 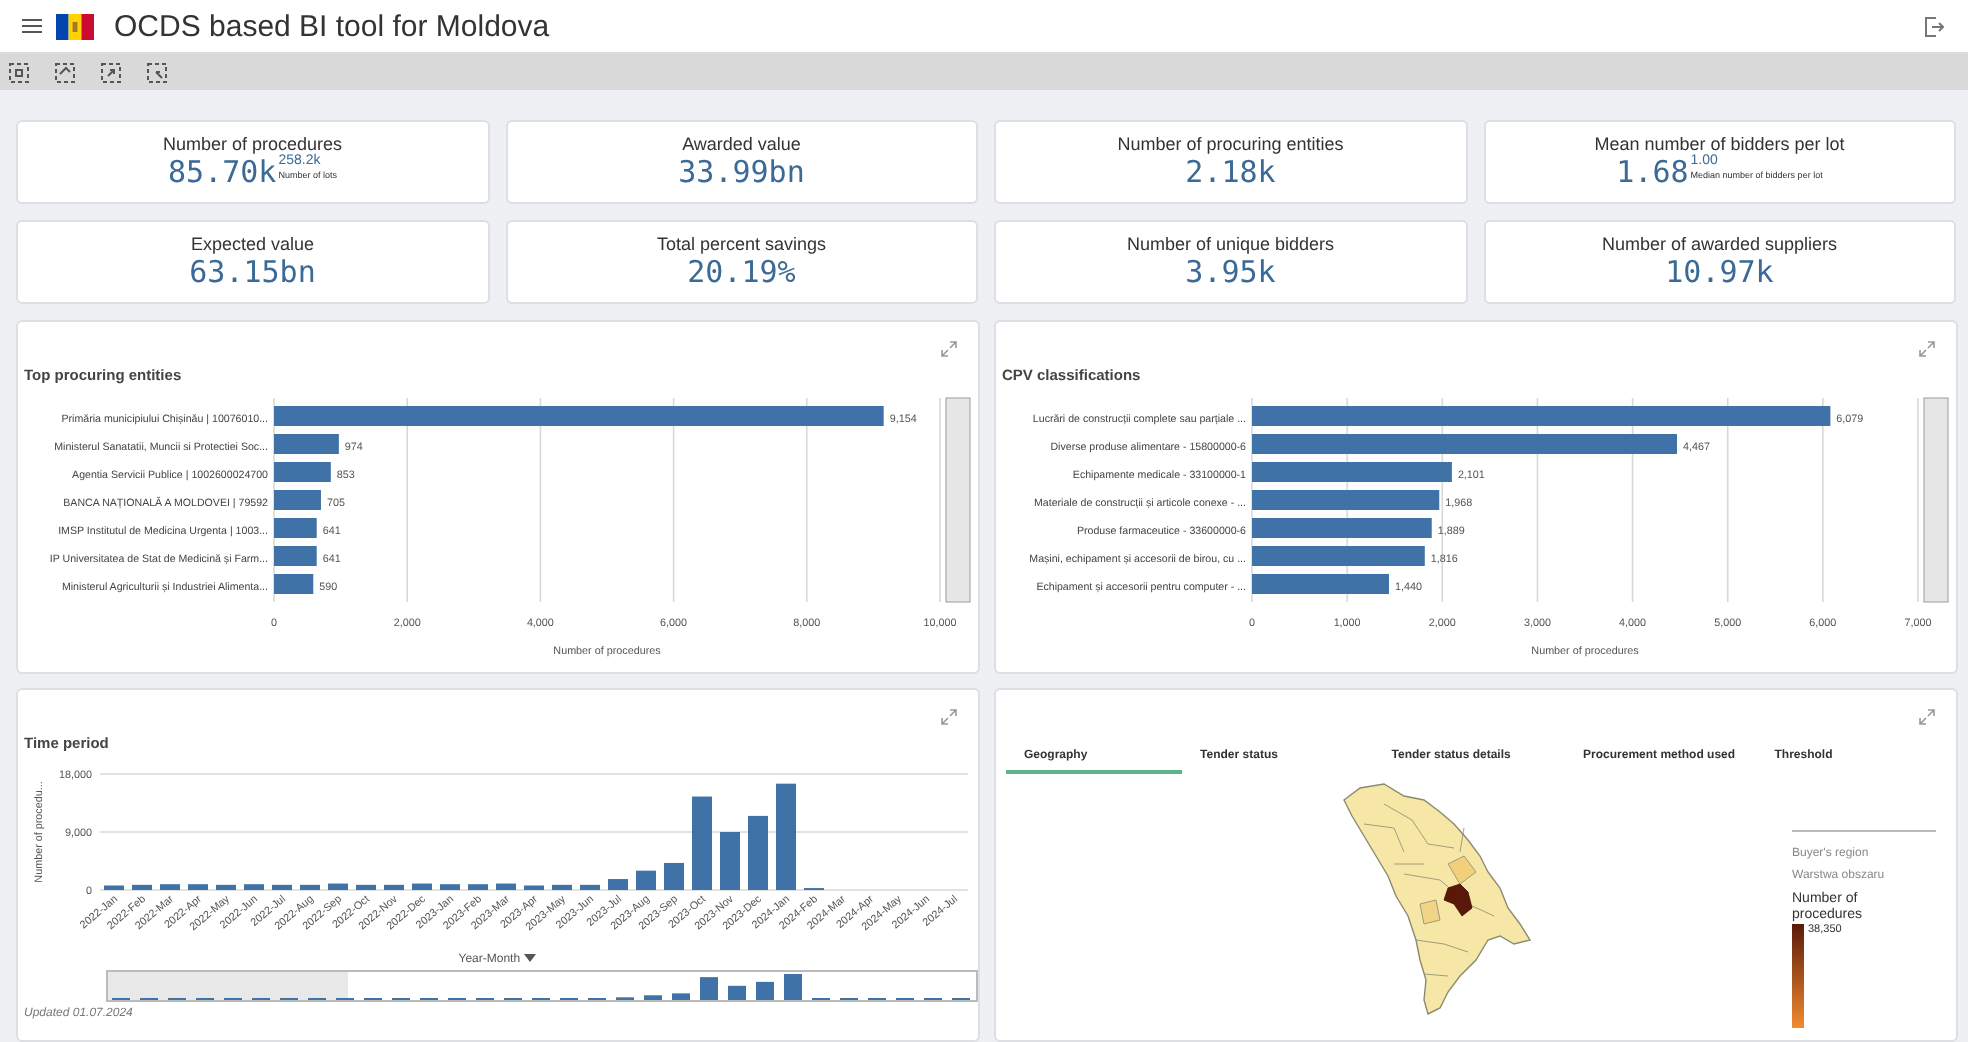 What do you see at coordinates (1798, 976) in the screenshot?
I see `color-scale` at bounding box center [1798, 976].